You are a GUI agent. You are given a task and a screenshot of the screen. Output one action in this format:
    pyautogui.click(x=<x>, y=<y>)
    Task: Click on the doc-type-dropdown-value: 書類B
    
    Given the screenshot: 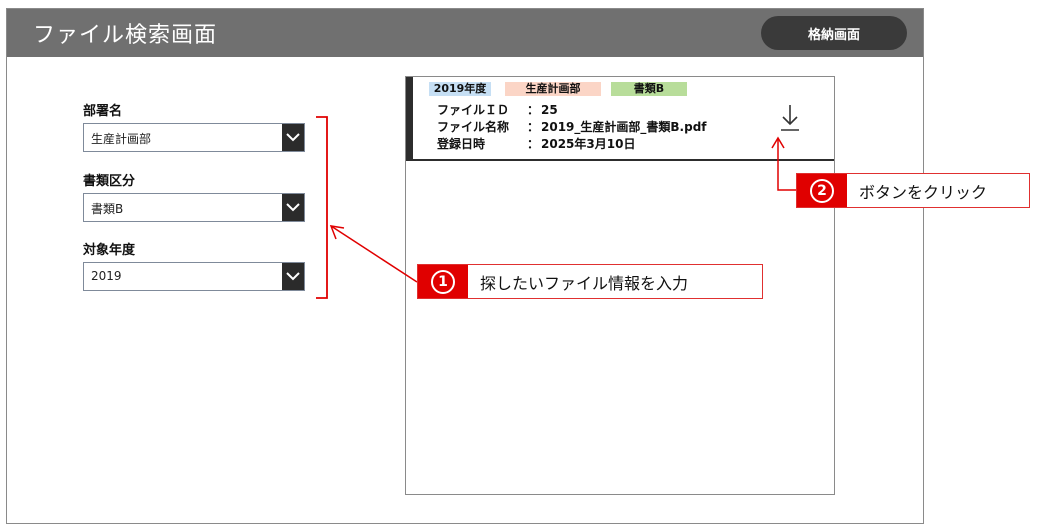 What is the action you would take?
    pyautogui.click(x=107, y=209)
    